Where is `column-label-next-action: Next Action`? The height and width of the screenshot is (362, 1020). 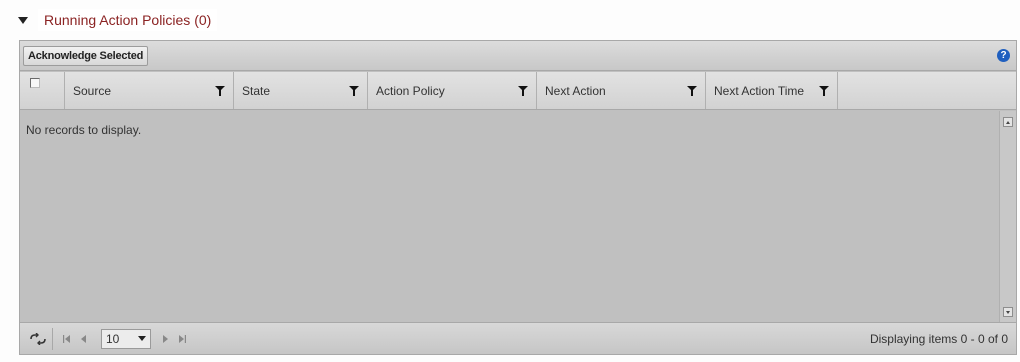 column-label-next-action: Next Action is located at coordinates (575, 90).